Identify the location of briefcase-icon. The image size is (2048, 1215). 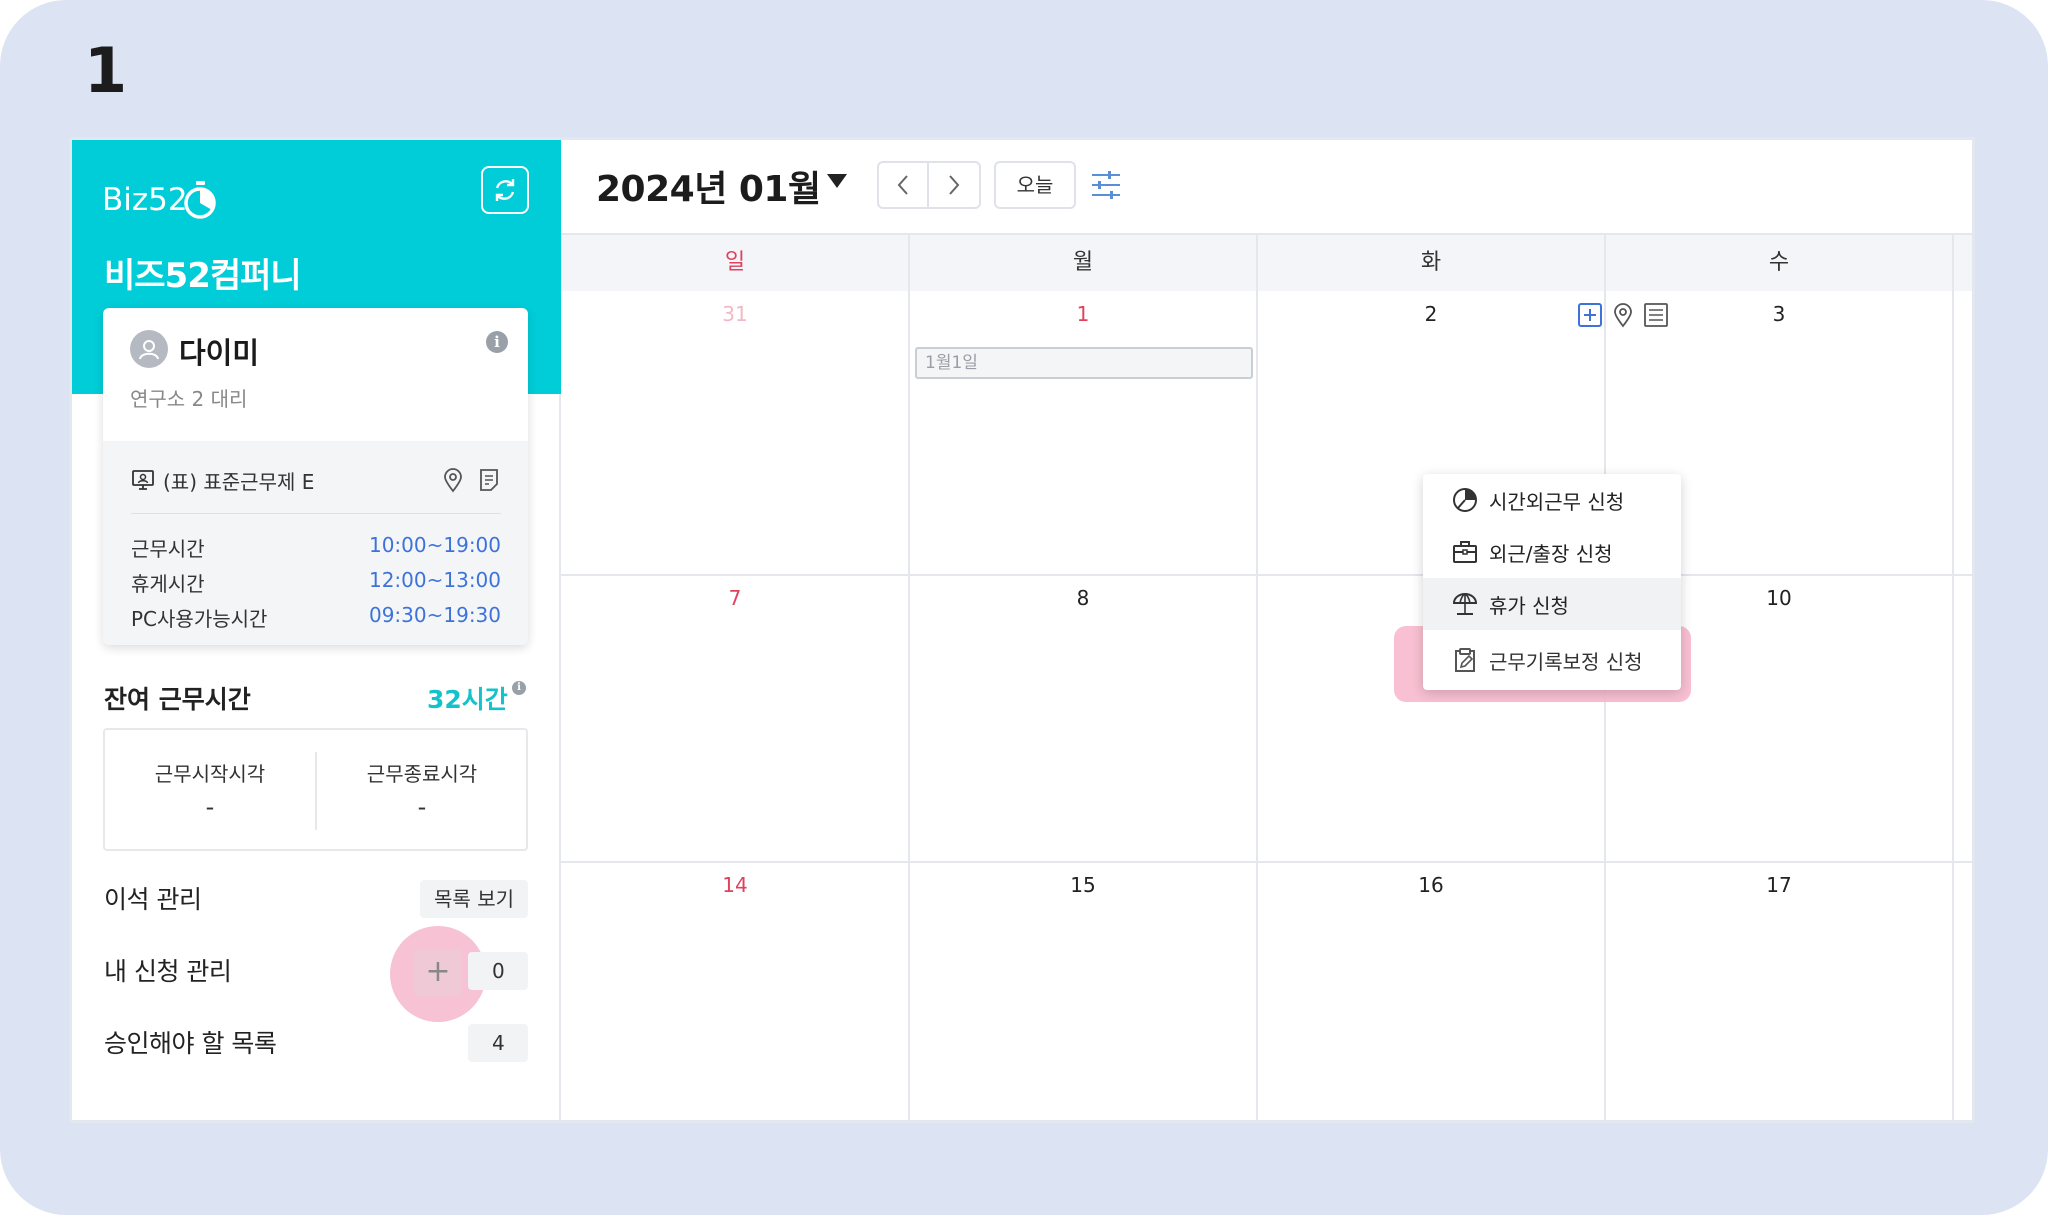
(1465, 552).